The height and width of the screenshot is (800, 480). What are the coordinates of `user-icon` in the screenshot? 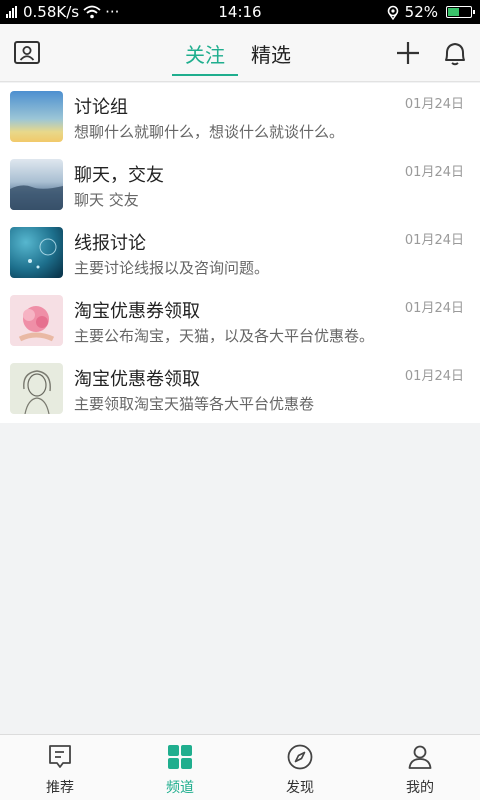 It's located at (420, 757).